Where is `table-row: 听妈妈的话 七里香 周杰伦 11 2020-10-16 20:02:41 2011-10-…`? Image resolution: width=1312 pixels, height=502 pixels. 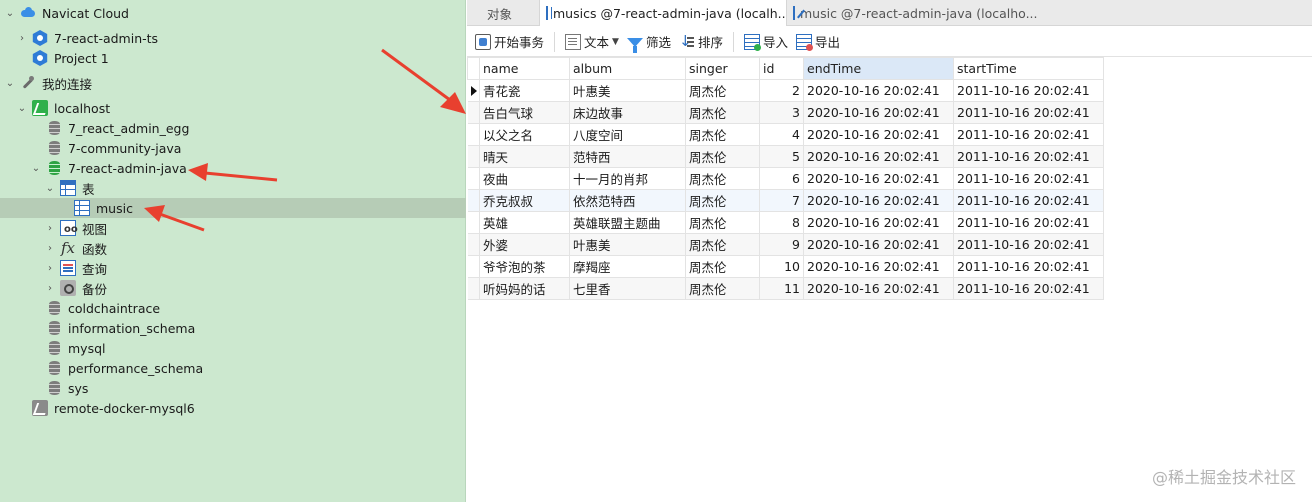
table-row: 听妈妈的话 七里香 周杰伦 11 2020-10-16 20:02:41 2011-10-… is located at coordinates (785, 288).